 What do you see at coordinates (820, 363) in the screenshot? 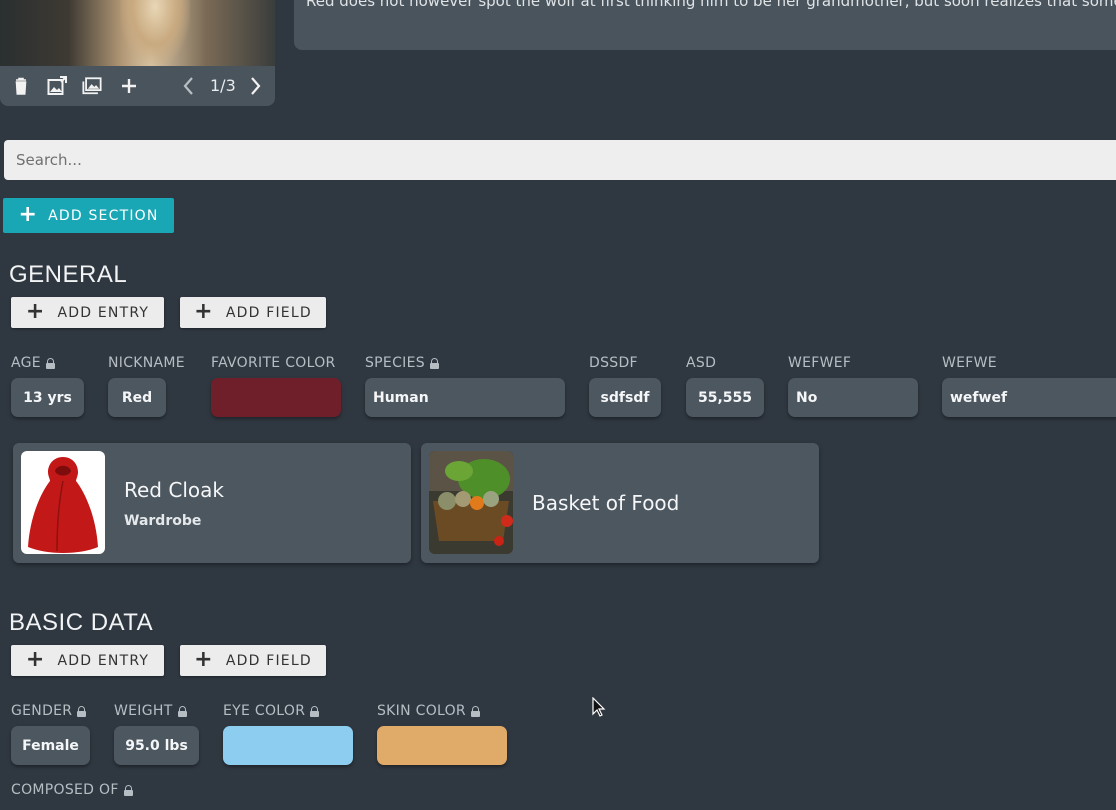
I see `field-label-wefwef: WEFWEF` at bounding box center [820, 363].